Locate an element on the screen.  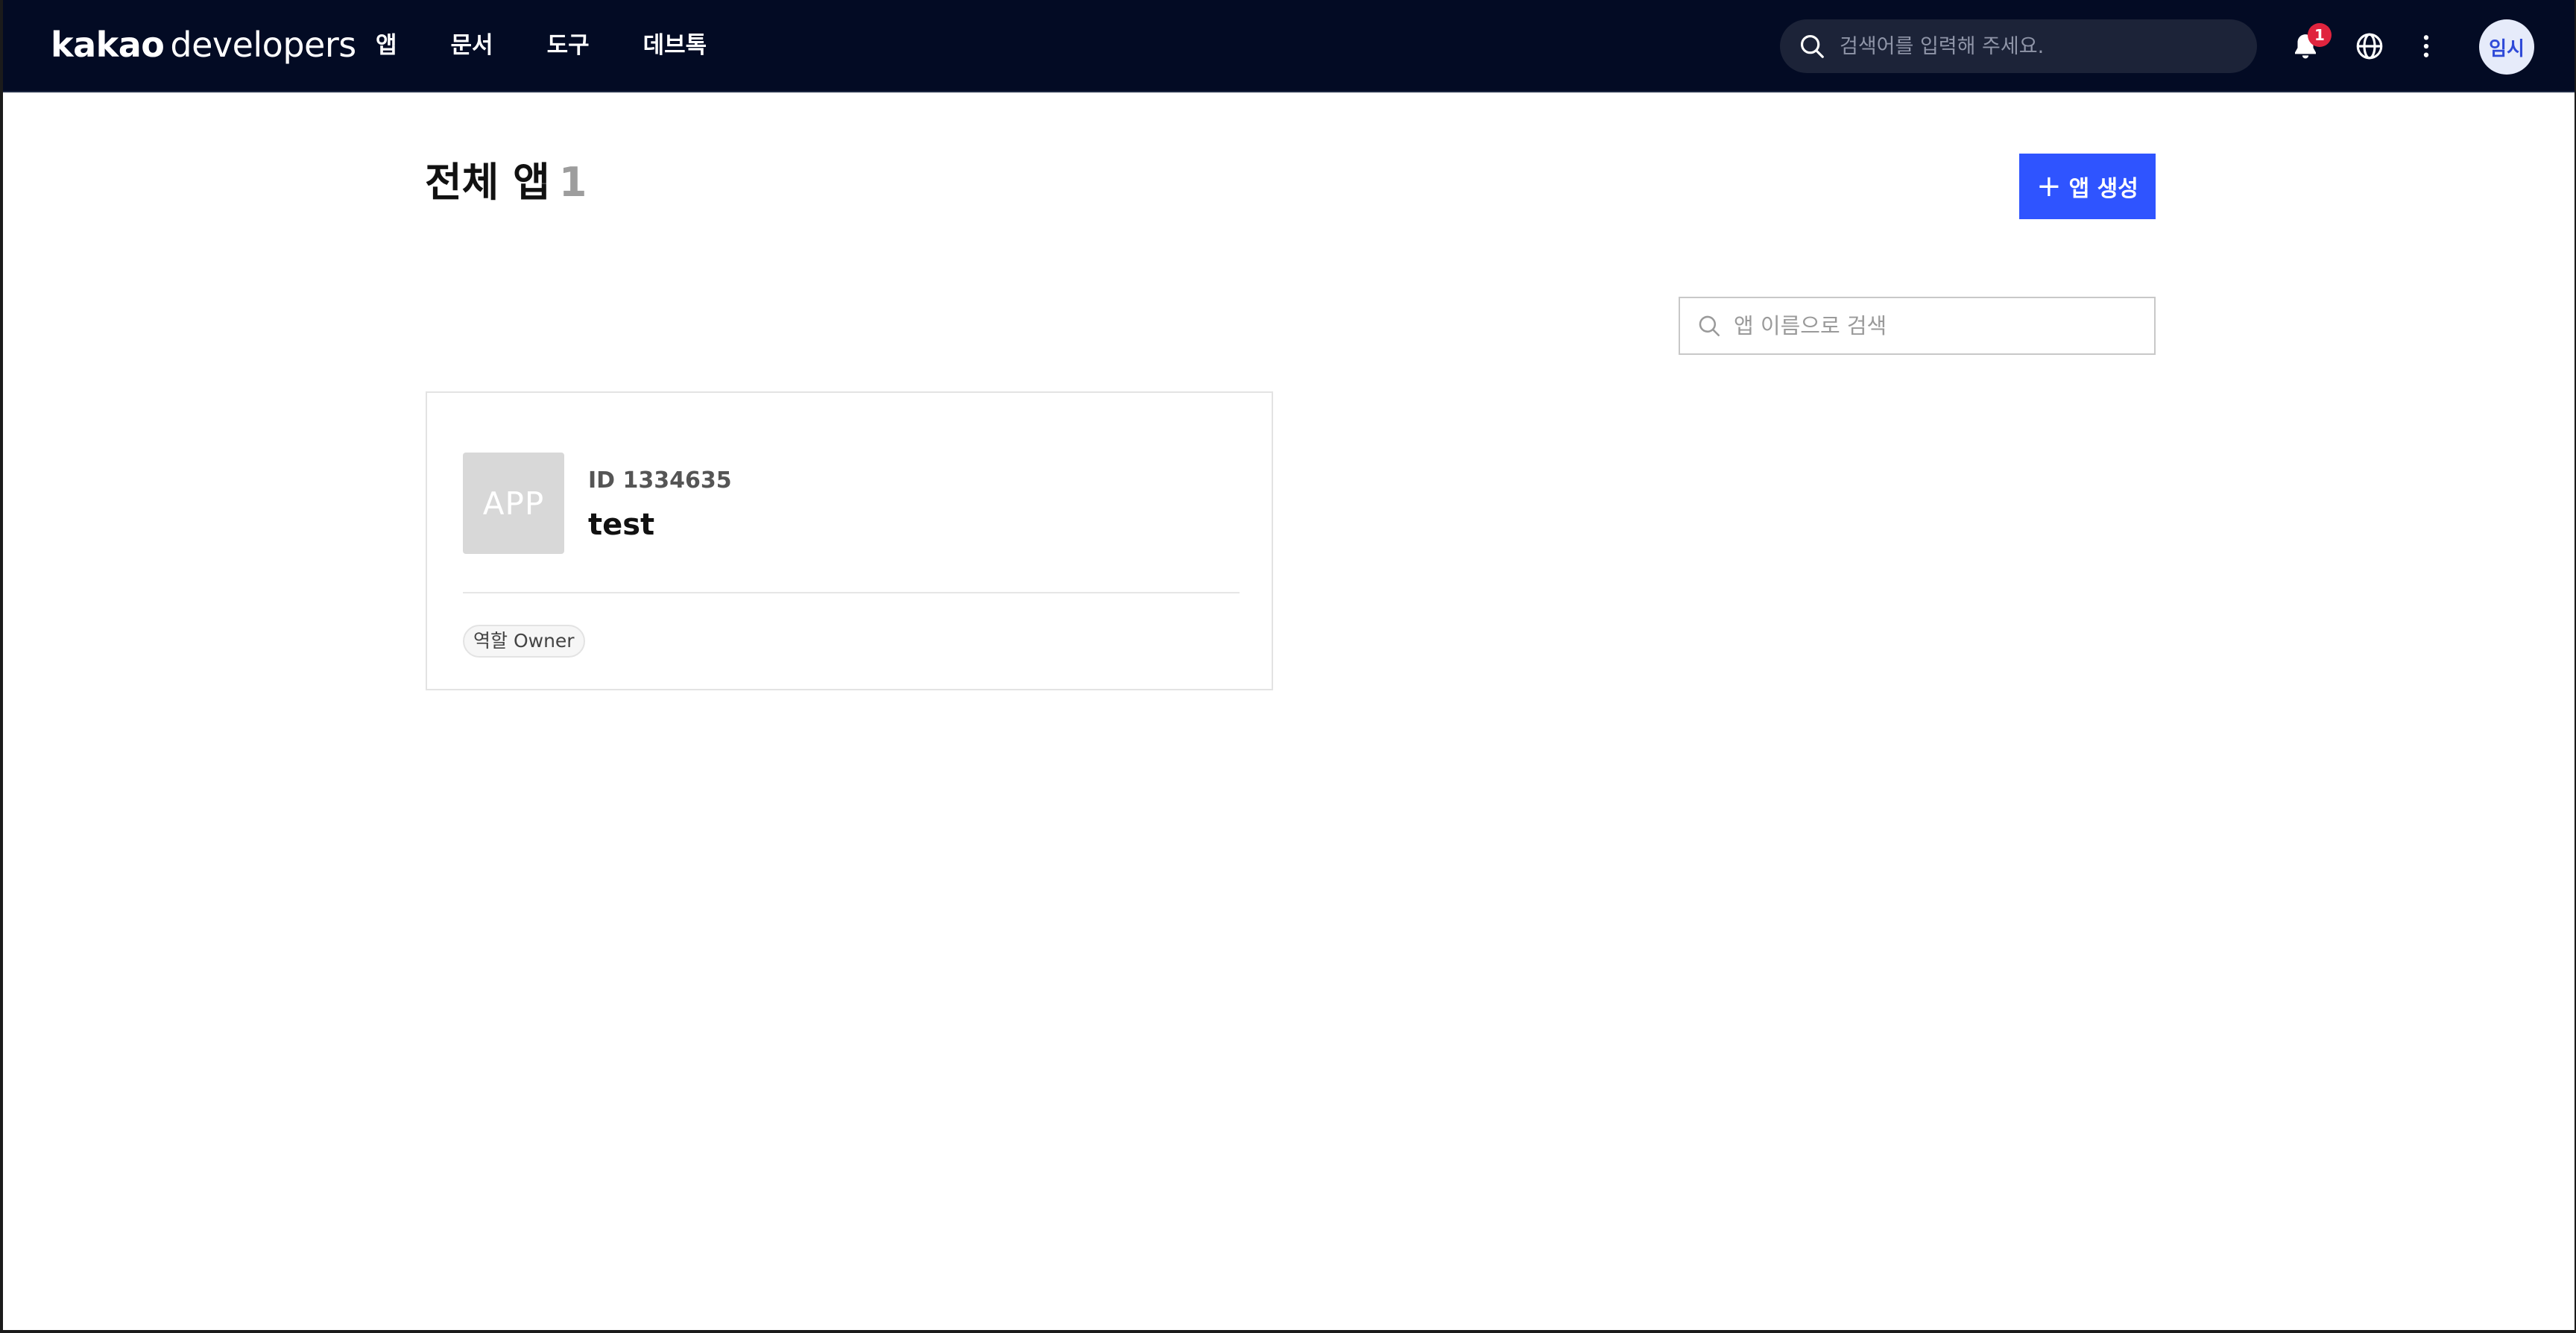
create-app-button: + 앱 생성 is located at coordinates (2087, 186).